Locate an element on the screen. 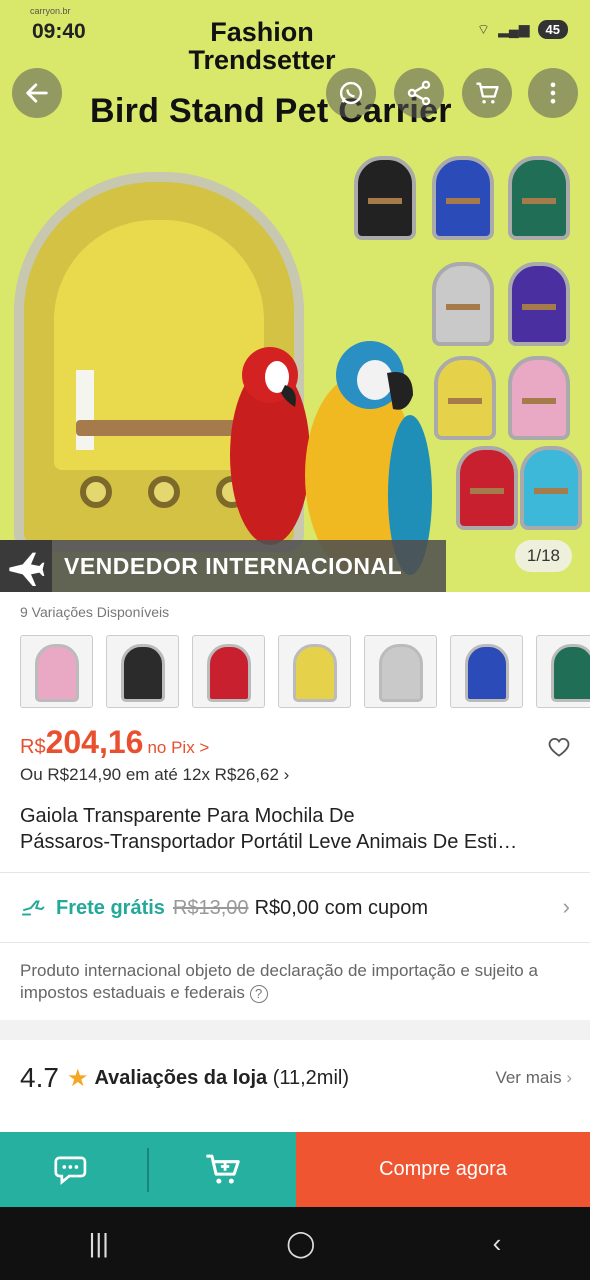  chat-button is located at coordinates (73, 1169).